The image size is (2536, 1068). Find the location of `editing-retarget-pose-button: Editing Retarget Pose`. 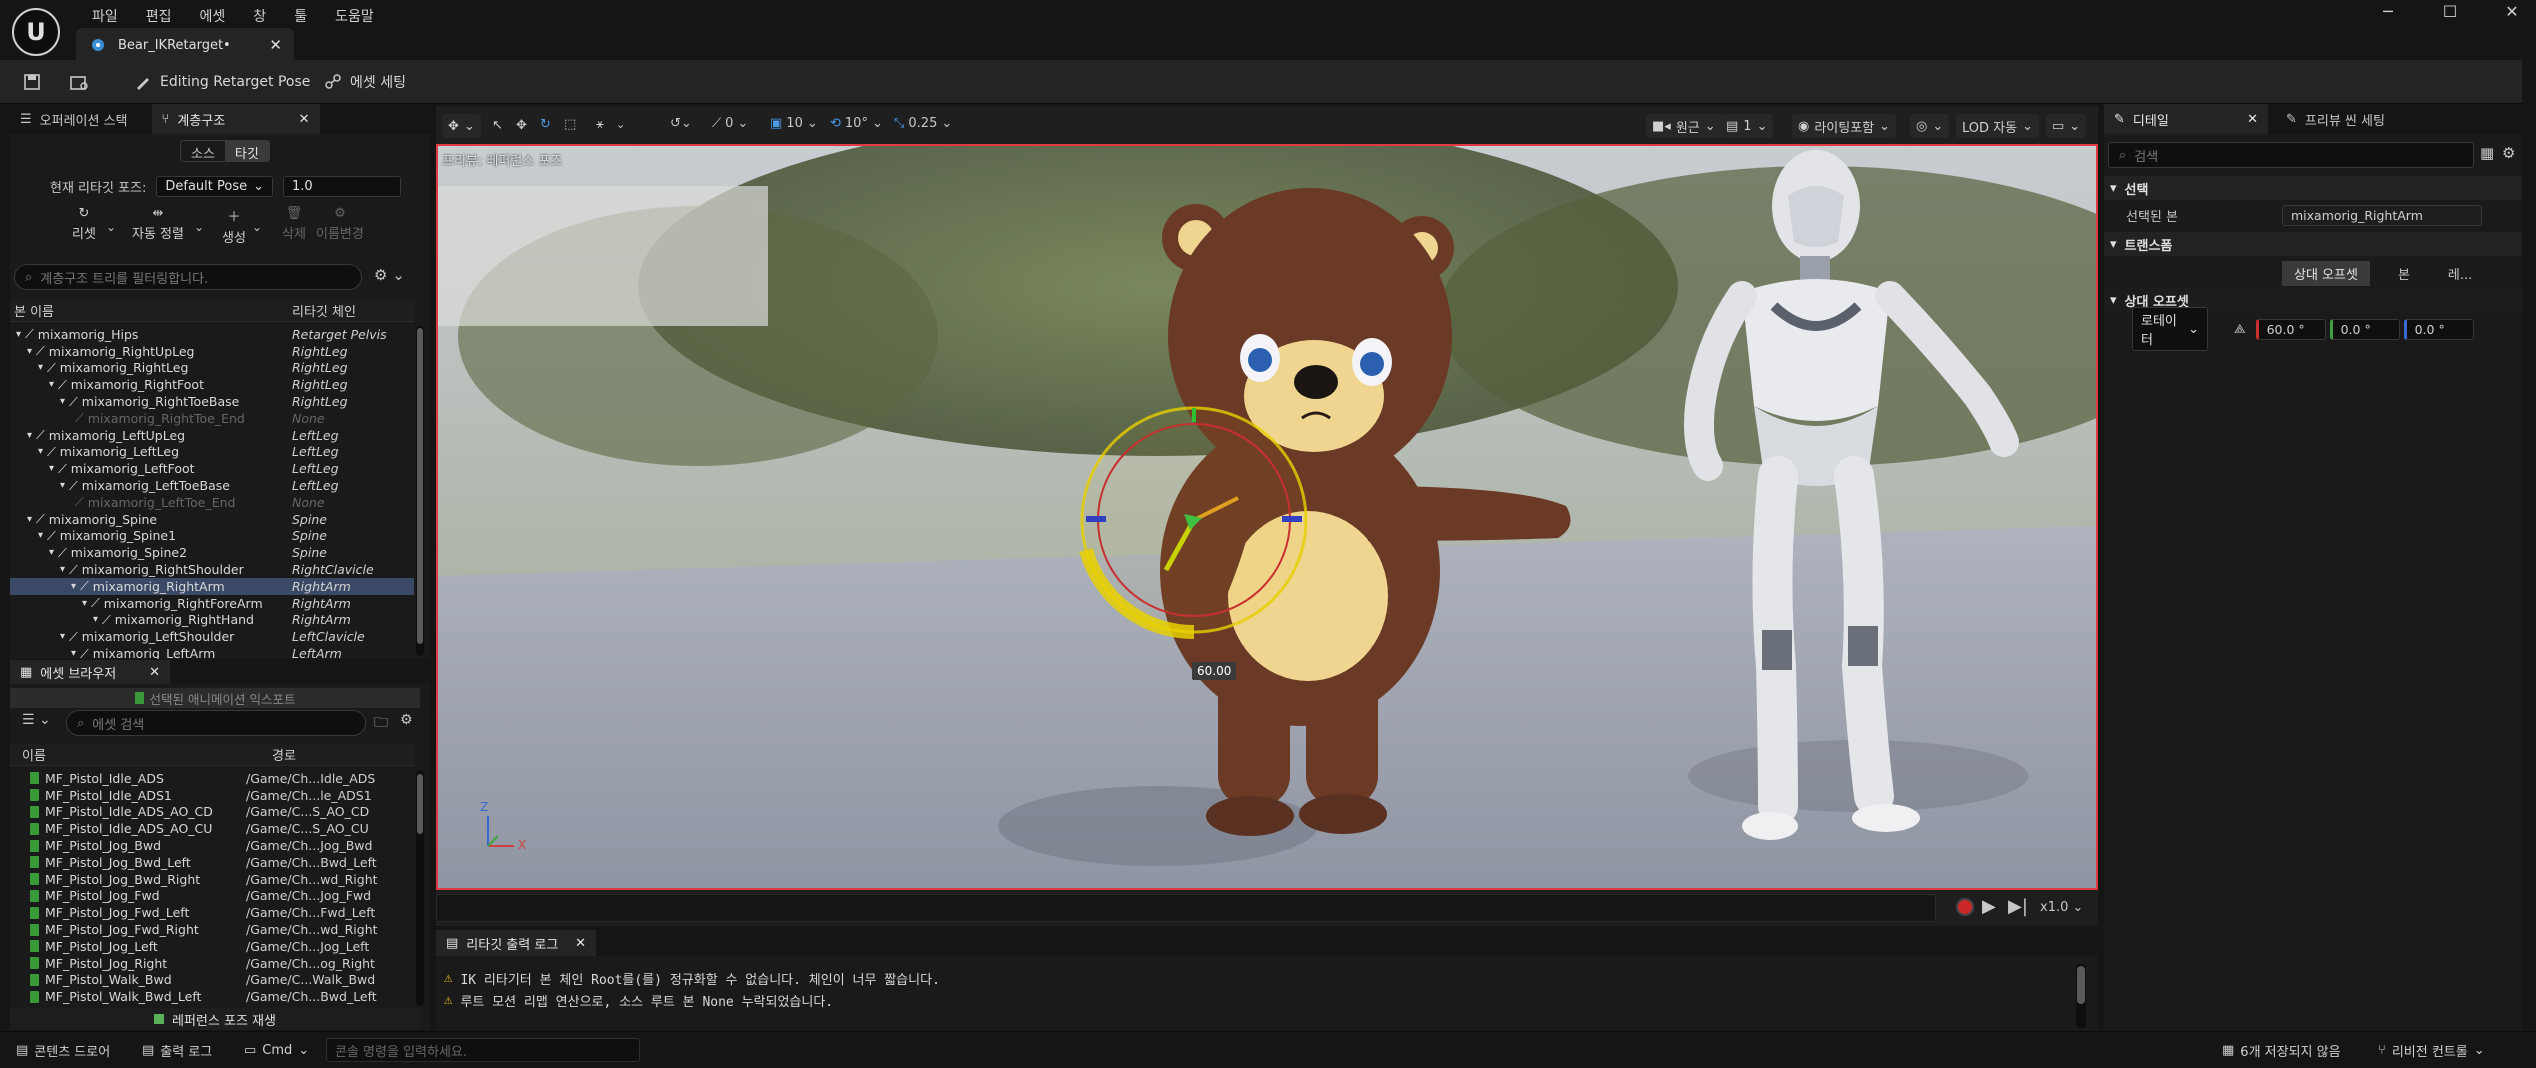

editing-retarget-pose-button: Editing Retarget Pose is located at coordinates (222, 82).